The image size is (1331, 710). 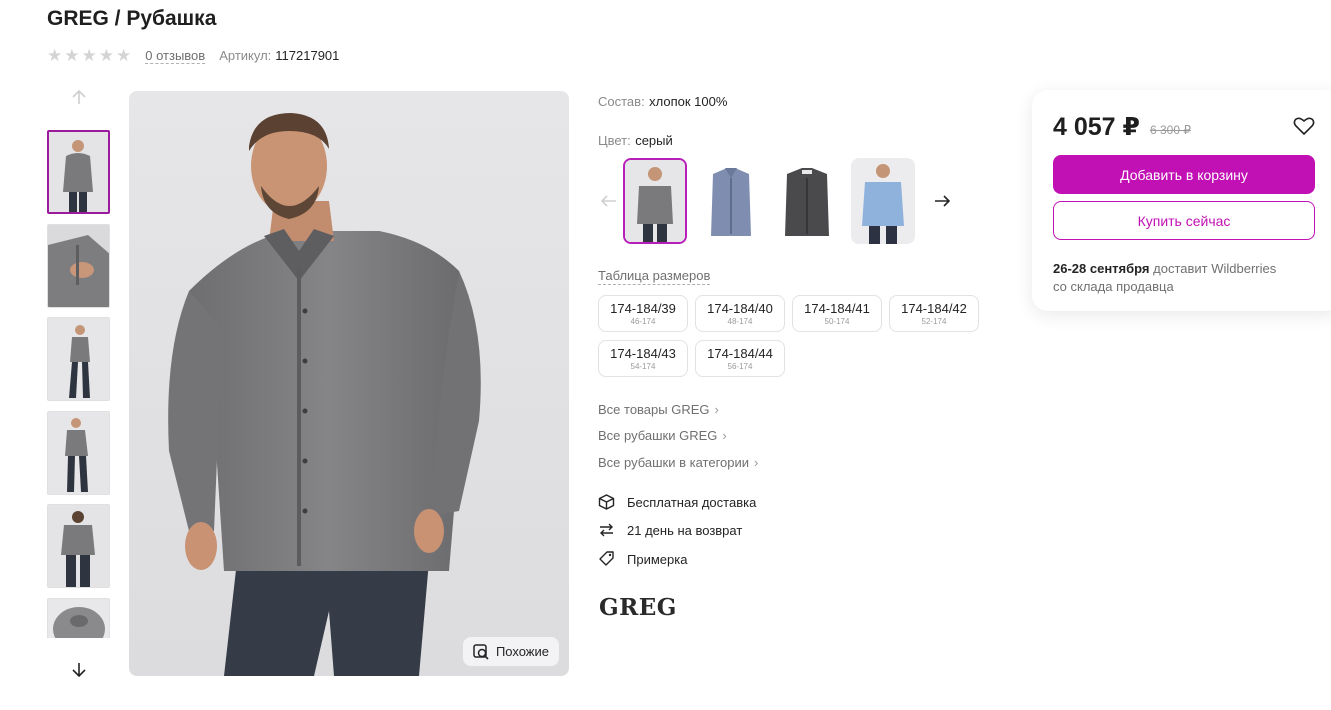 I want to click on old-price: 6 300 ₽, so click(x=1170, y=130).